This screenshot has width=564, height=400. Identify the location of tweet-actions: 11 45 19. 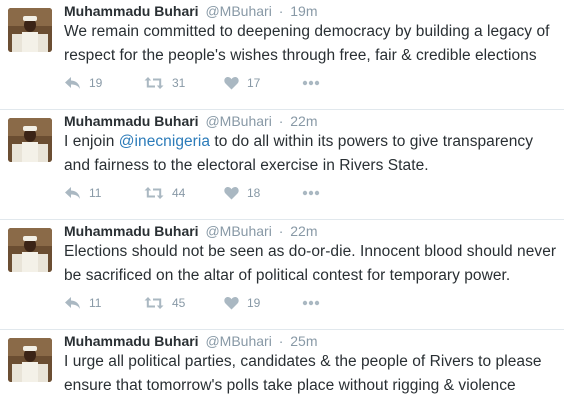
(214, 303).